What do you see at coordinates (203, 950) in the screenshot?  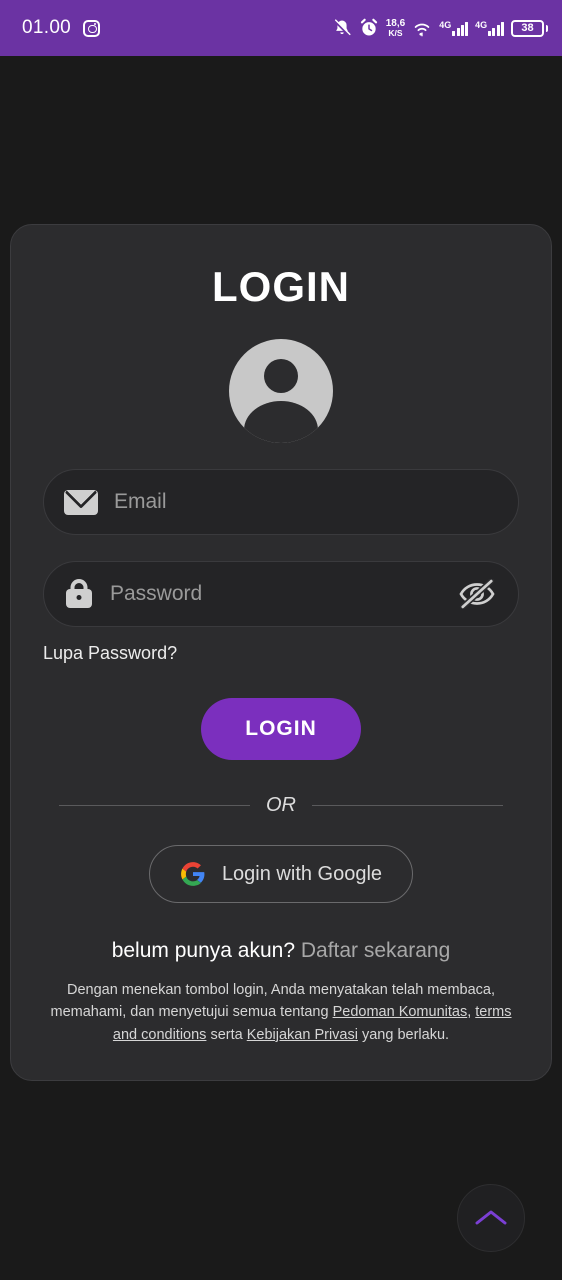 I see `signup-question: belum punya akun?` at bounding box center [203, 950].